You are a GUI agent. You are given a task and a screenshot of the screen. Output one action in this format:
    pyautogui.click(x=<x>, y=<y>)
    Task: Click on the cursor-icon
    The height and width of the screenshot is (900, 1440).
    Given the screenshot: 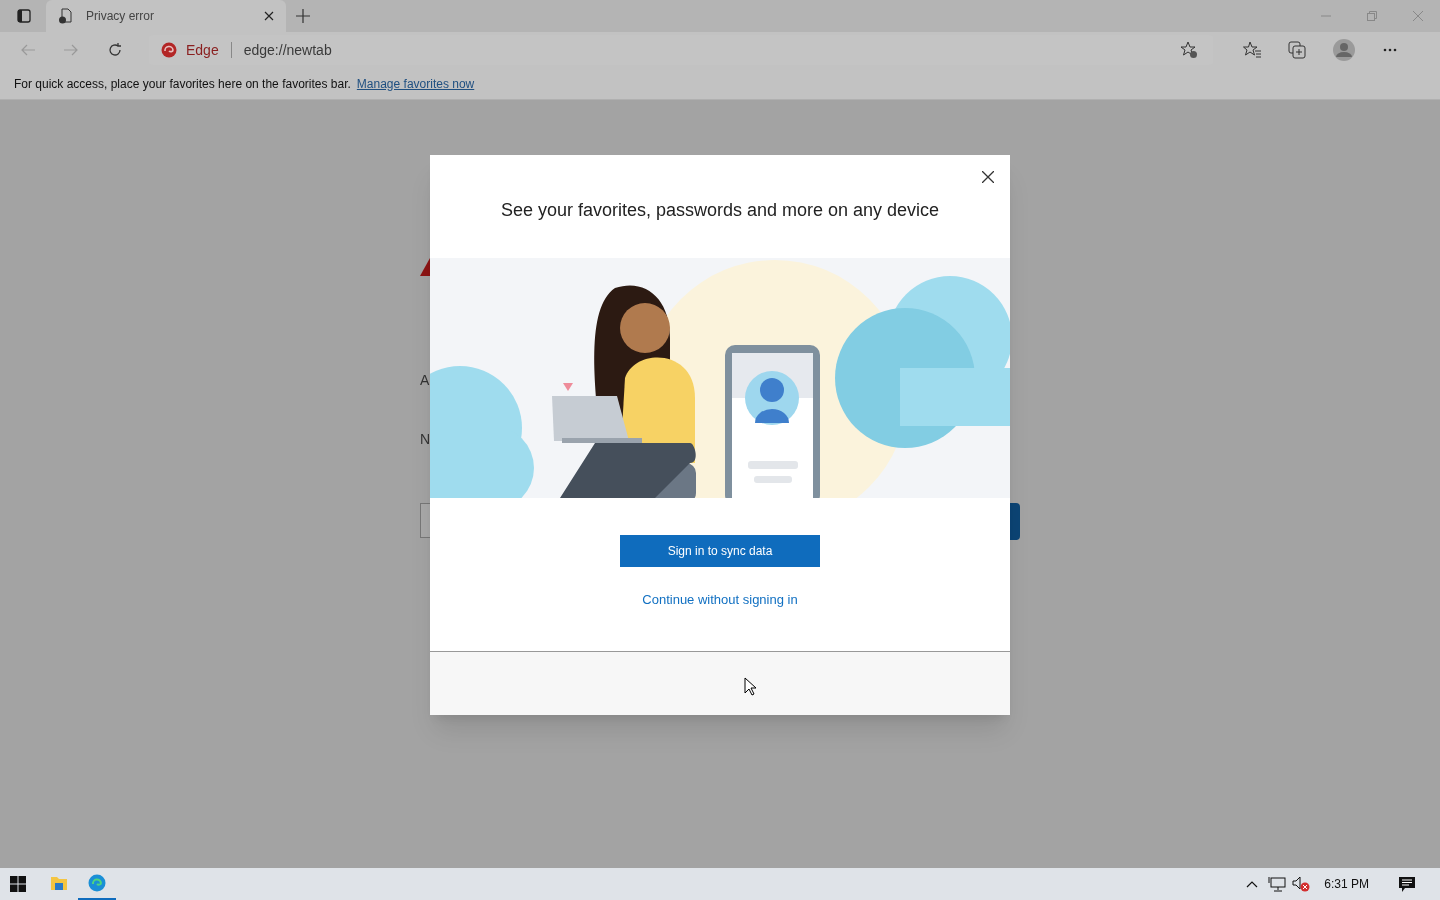 What is the action you would take?
    pyautogui.click(x=750, y=686)
    